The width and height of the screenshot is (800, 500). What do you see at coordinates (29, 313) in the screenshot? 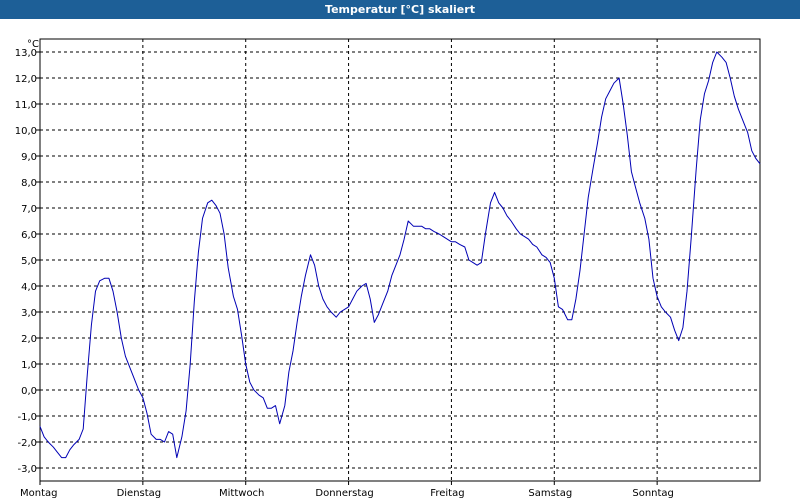
I see `y-tick-label: 3,0` at bounding box center [29, 313].